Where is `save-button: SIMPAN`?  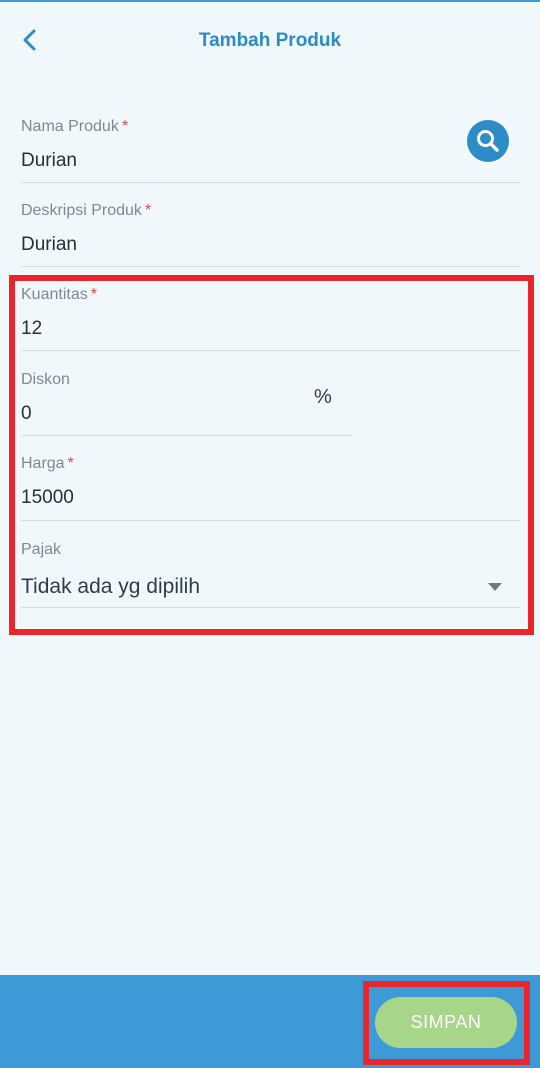 save-button: SIMPAN is located at coordinates (446, 1022).